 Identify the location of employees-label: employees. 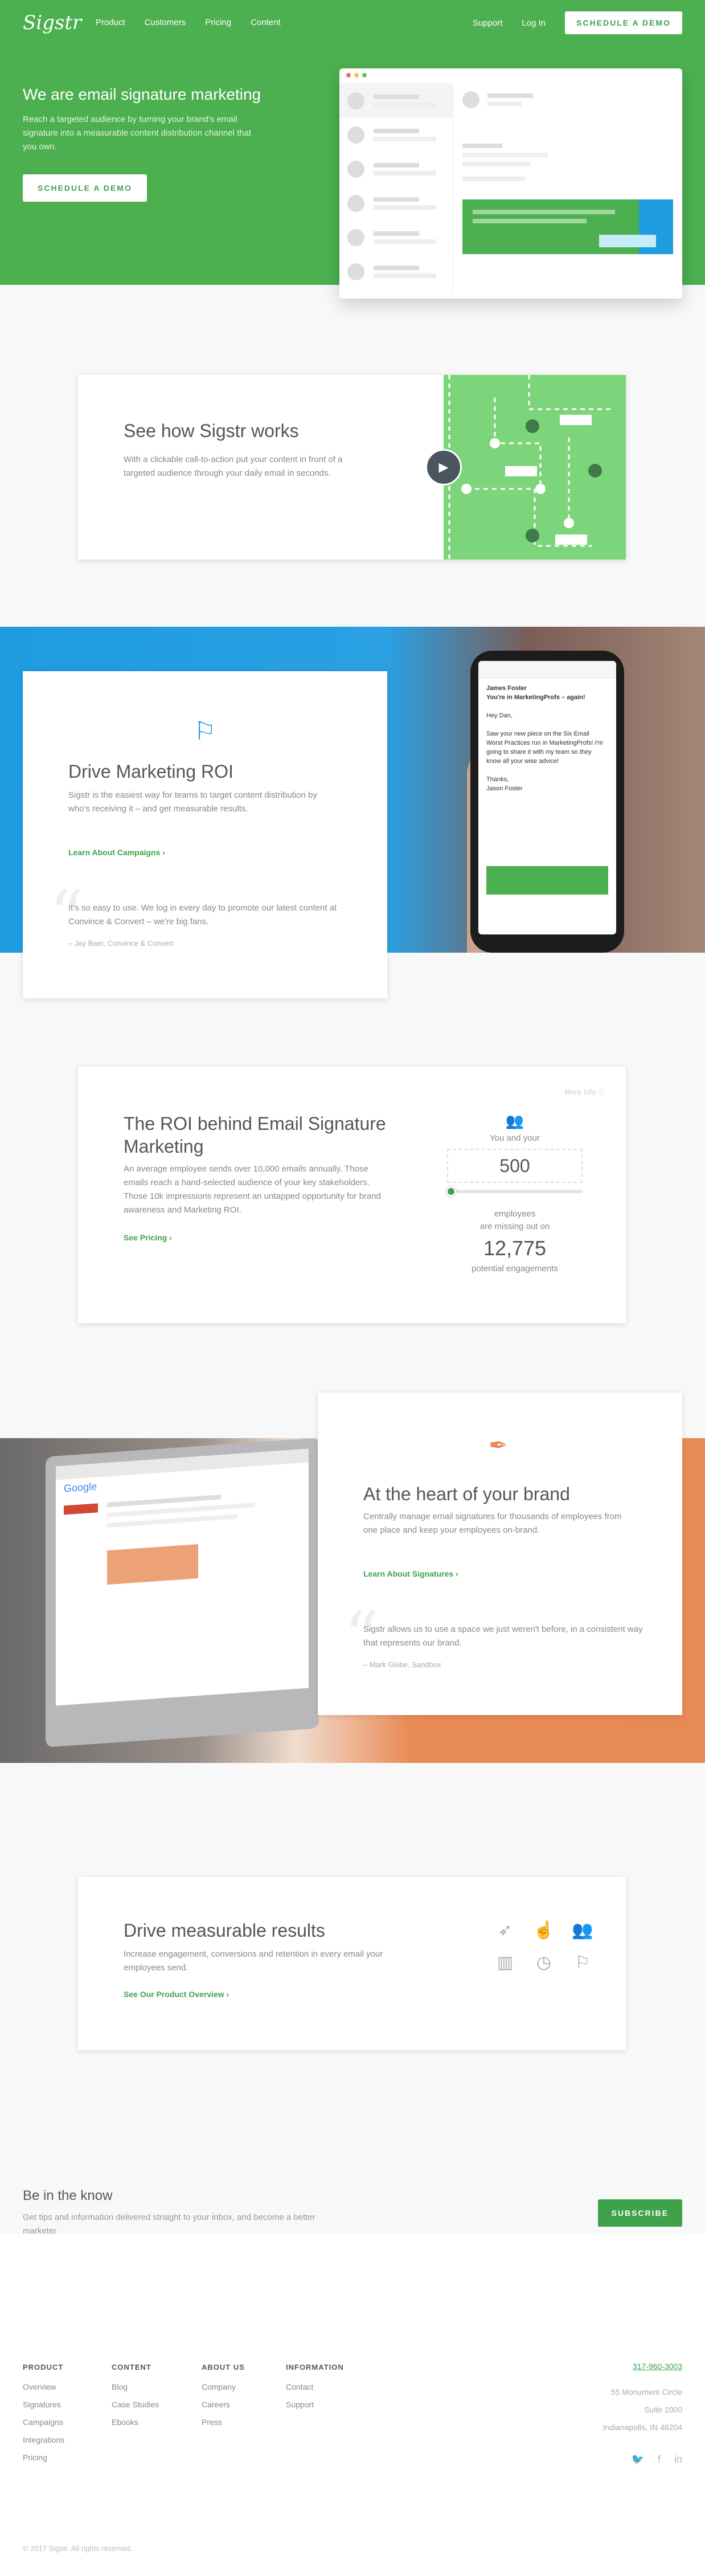
(515, 1214).